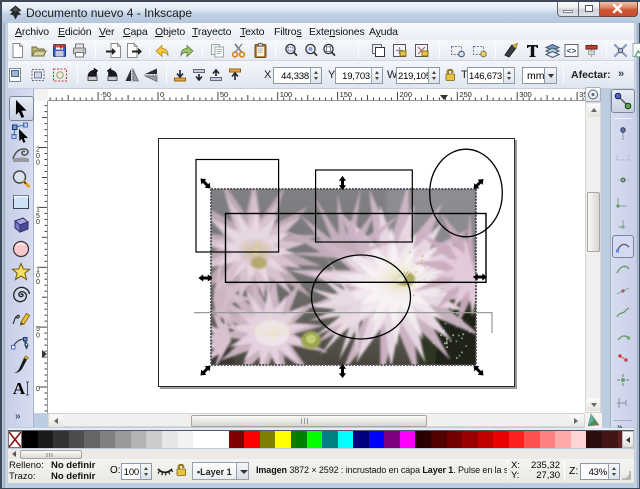 The image size is (640, 489). Describe the element at coordinates (346, 94) in the screenshot. I see `svg-text: 150` at that location.